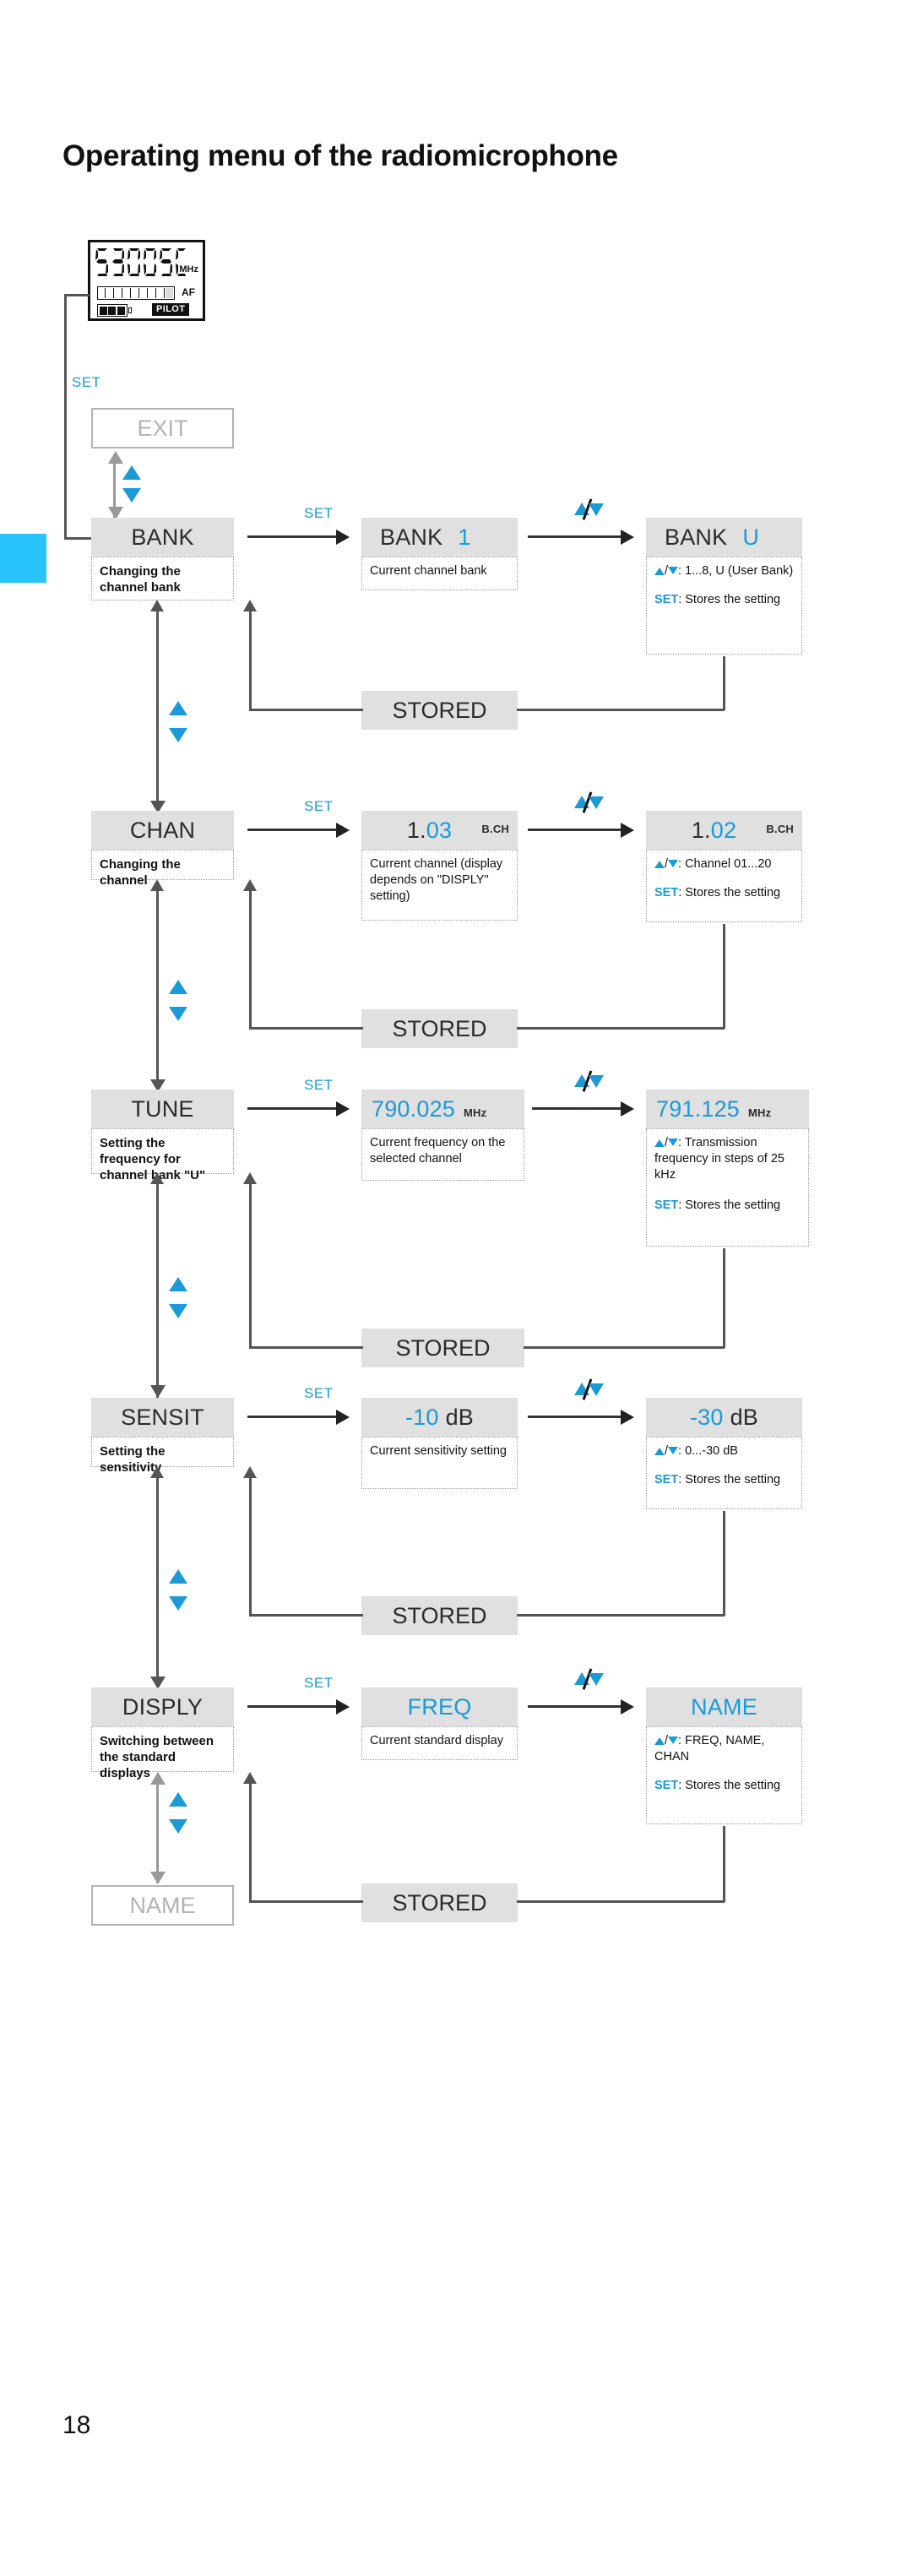  Describe the element at coordinates (343, 1417) in the screenshot. I see `arrowhead-sensit-to-value` at that location.